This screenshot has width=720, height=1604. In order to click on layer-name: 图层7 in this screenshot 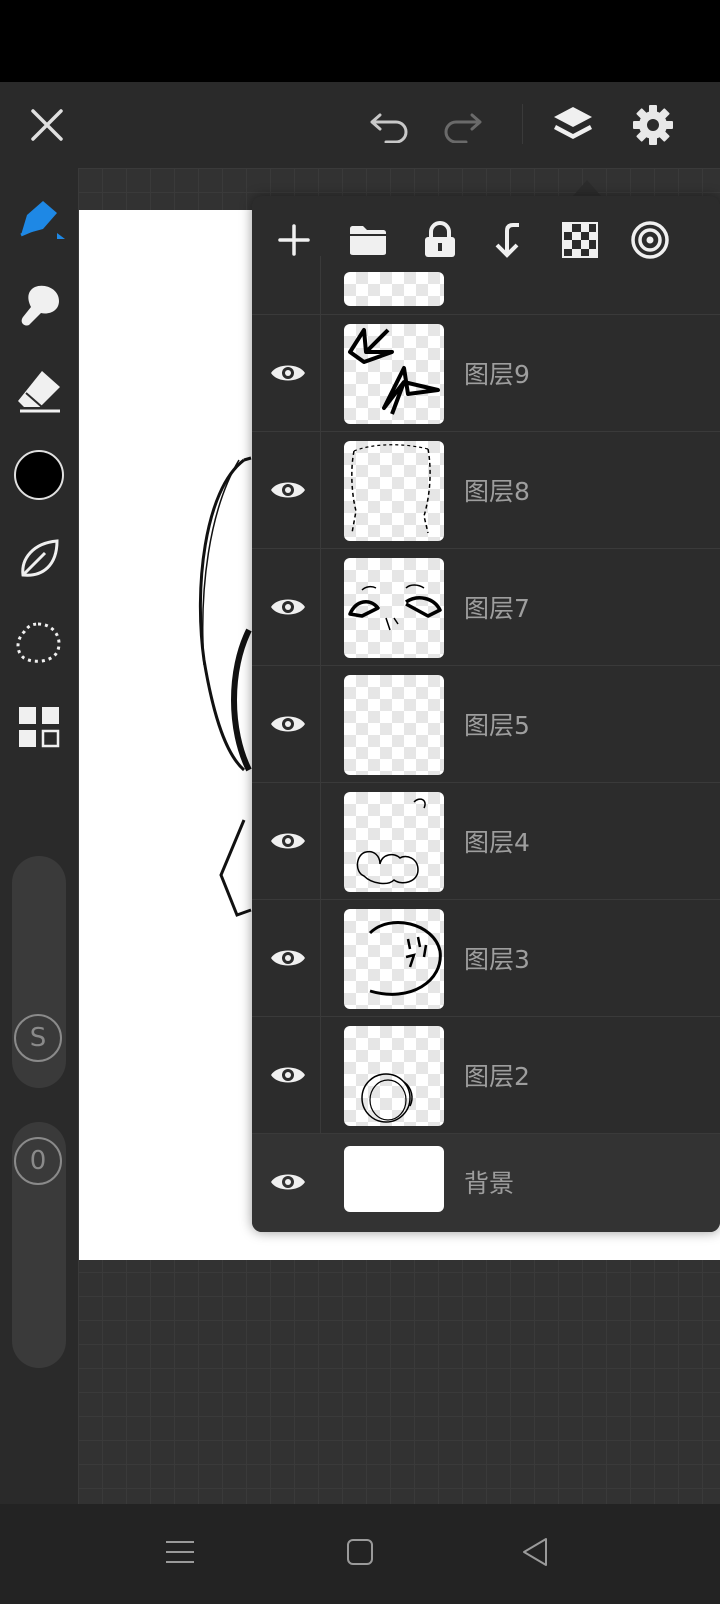, I will do `click(497, 607)`.